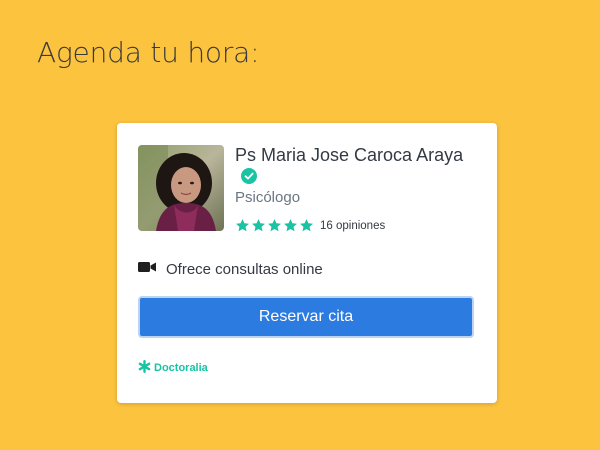 The height and width of the screenshot is (450, 600). What do you see at coordinates (147, 269) in the screenshot?
I see `video-camera-icon` at bounding box center [147, 269].